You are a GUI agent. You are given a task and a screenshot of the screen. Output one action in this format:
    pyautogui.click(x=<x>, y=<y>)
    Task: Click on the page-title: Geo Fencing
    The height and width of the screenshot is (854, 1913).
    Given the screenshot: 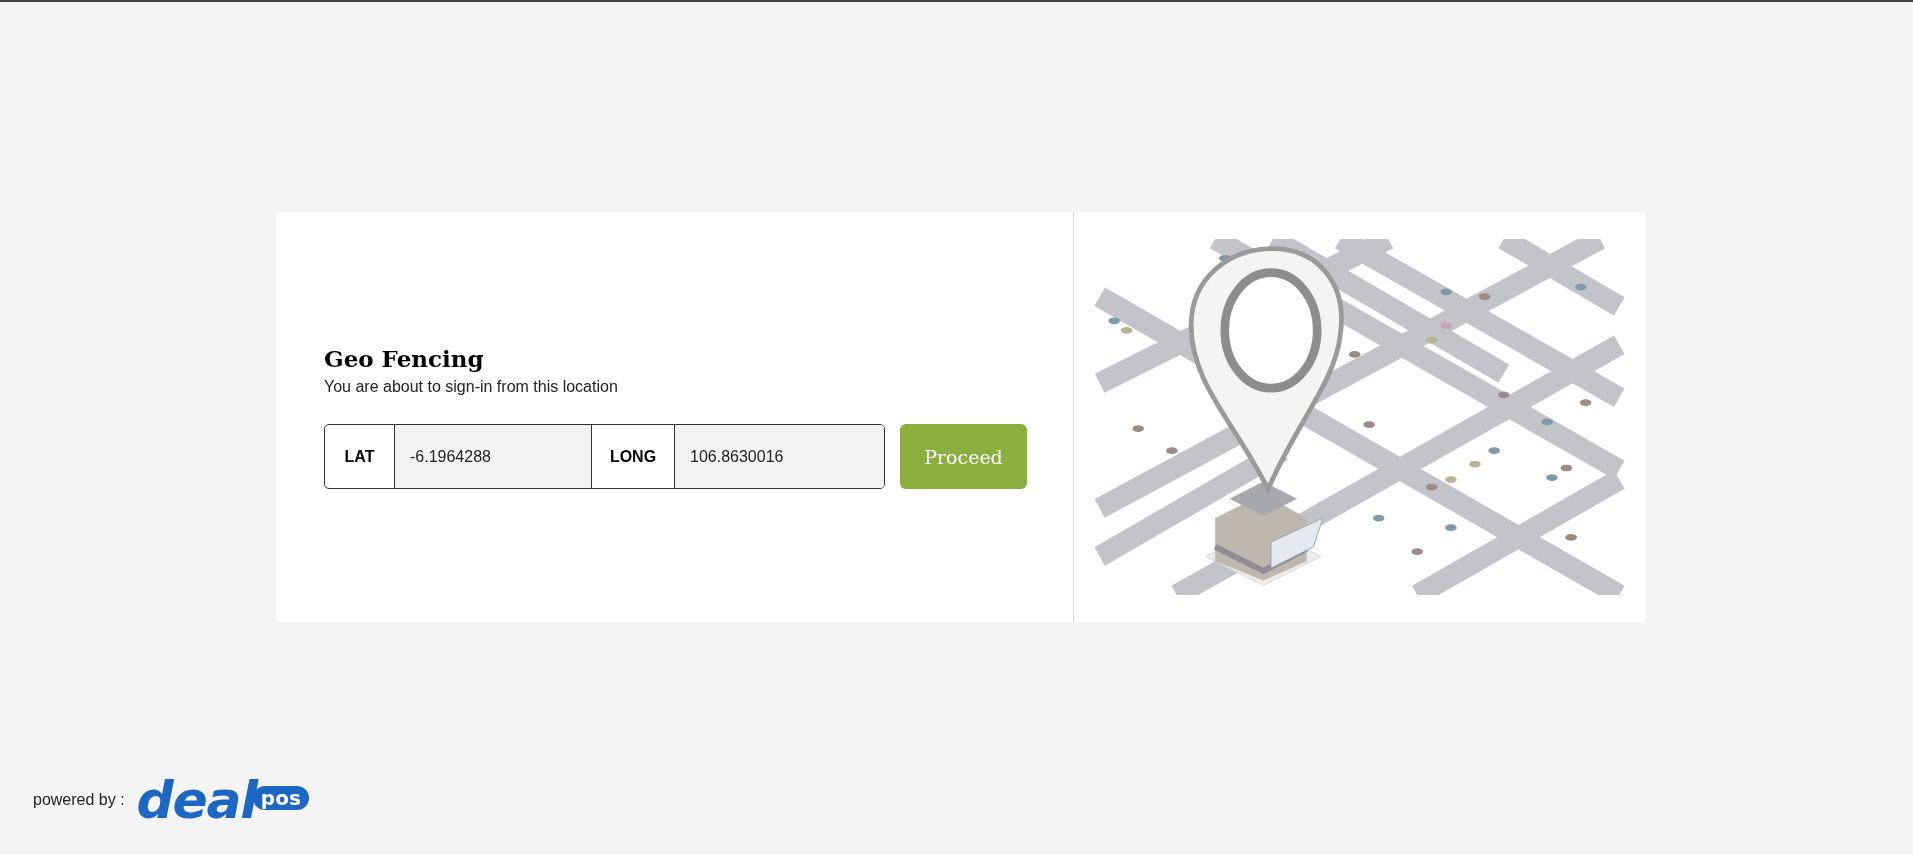 What is the action you would take?
    pyautogui.click(x=404, y=359)
    